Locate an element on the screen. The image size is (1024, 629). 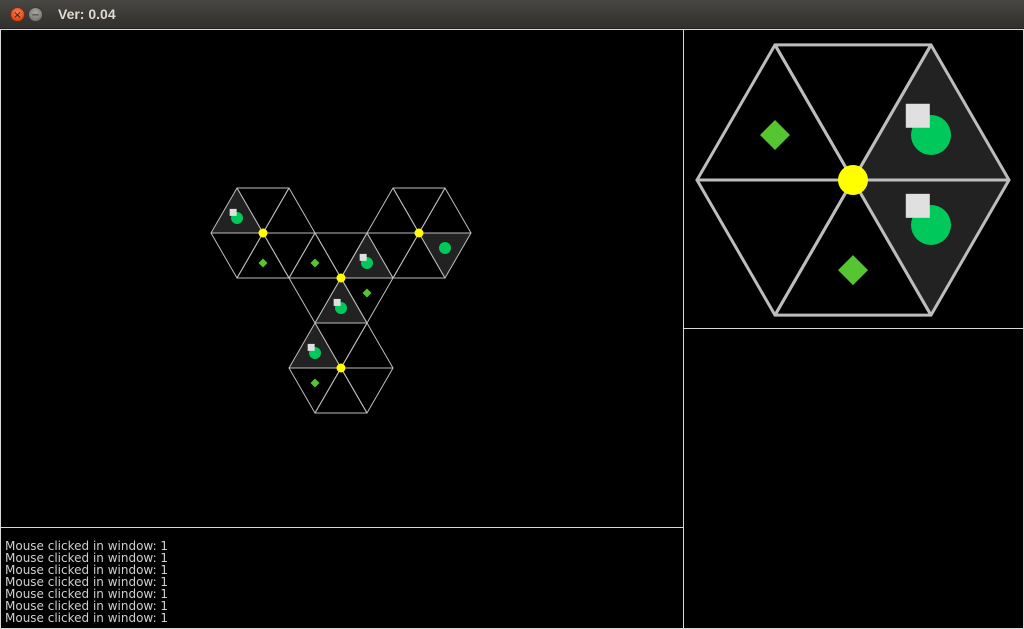
circle-piece is located at coordinates (445, 248).